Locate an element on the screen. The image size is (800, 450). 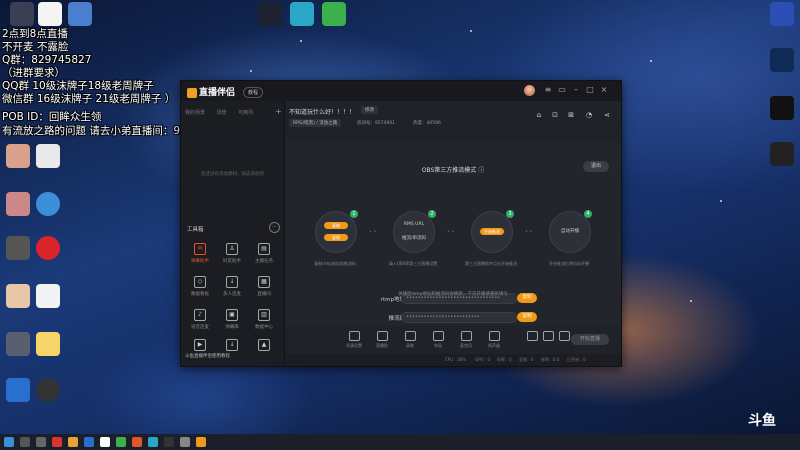
tab-available: 可用列 is located at coordinates (245, 113).